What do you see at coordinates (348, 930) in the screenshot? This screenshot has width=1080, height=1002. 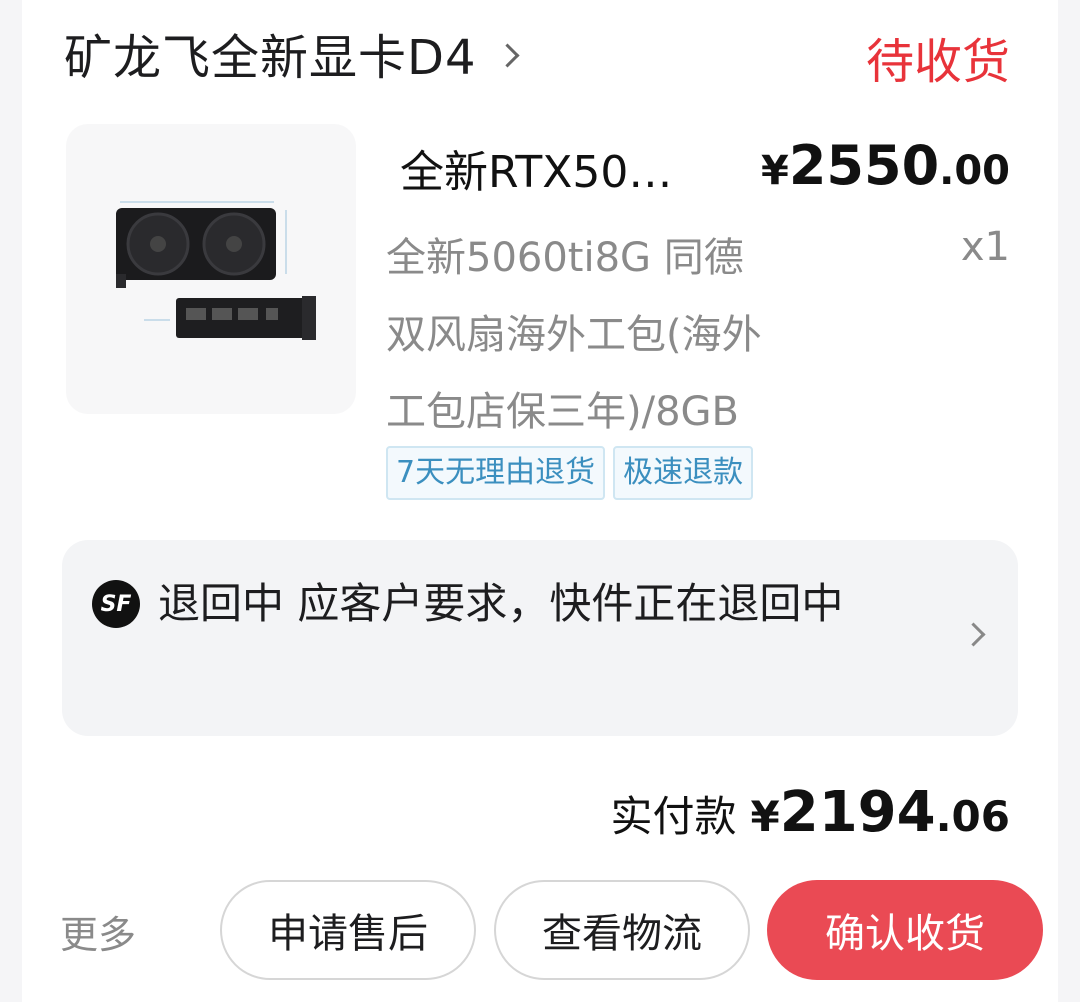 I see `after-sales-button: 申请售后` at bounding box center [348, 930].